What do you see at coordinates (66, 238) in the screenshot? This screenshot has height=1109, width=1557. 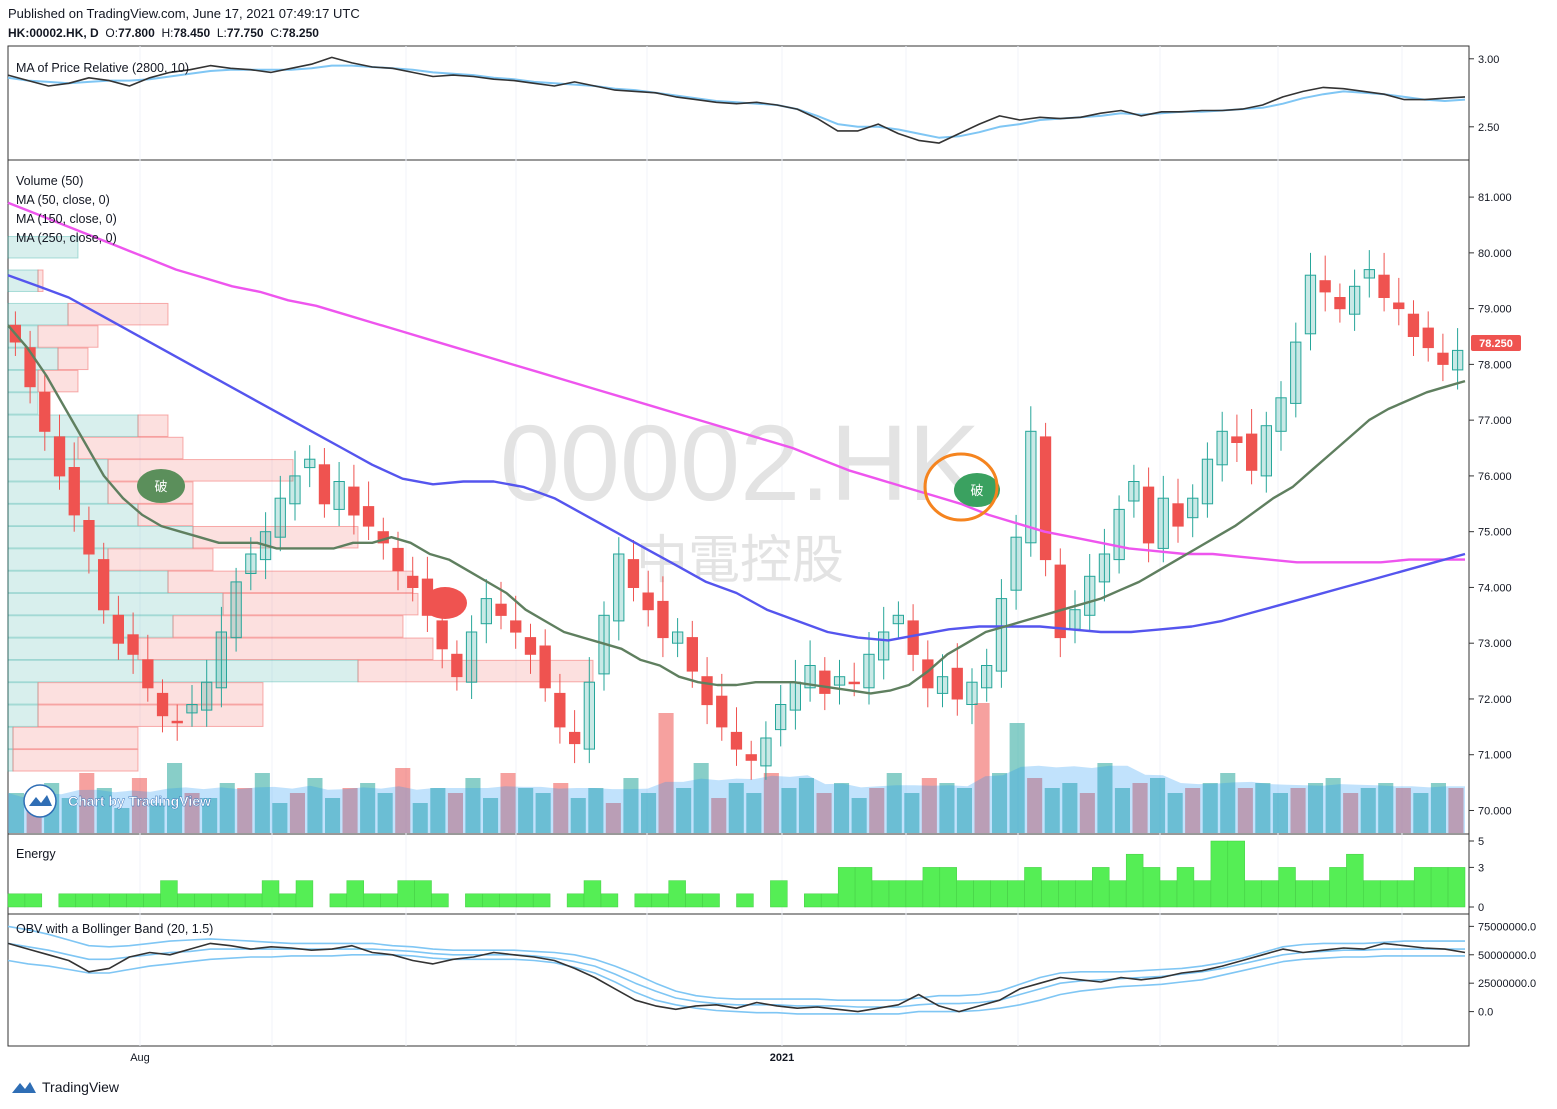 I see `legend-ma250: MA (250, close, 0)` at bounding box center [66, 238].